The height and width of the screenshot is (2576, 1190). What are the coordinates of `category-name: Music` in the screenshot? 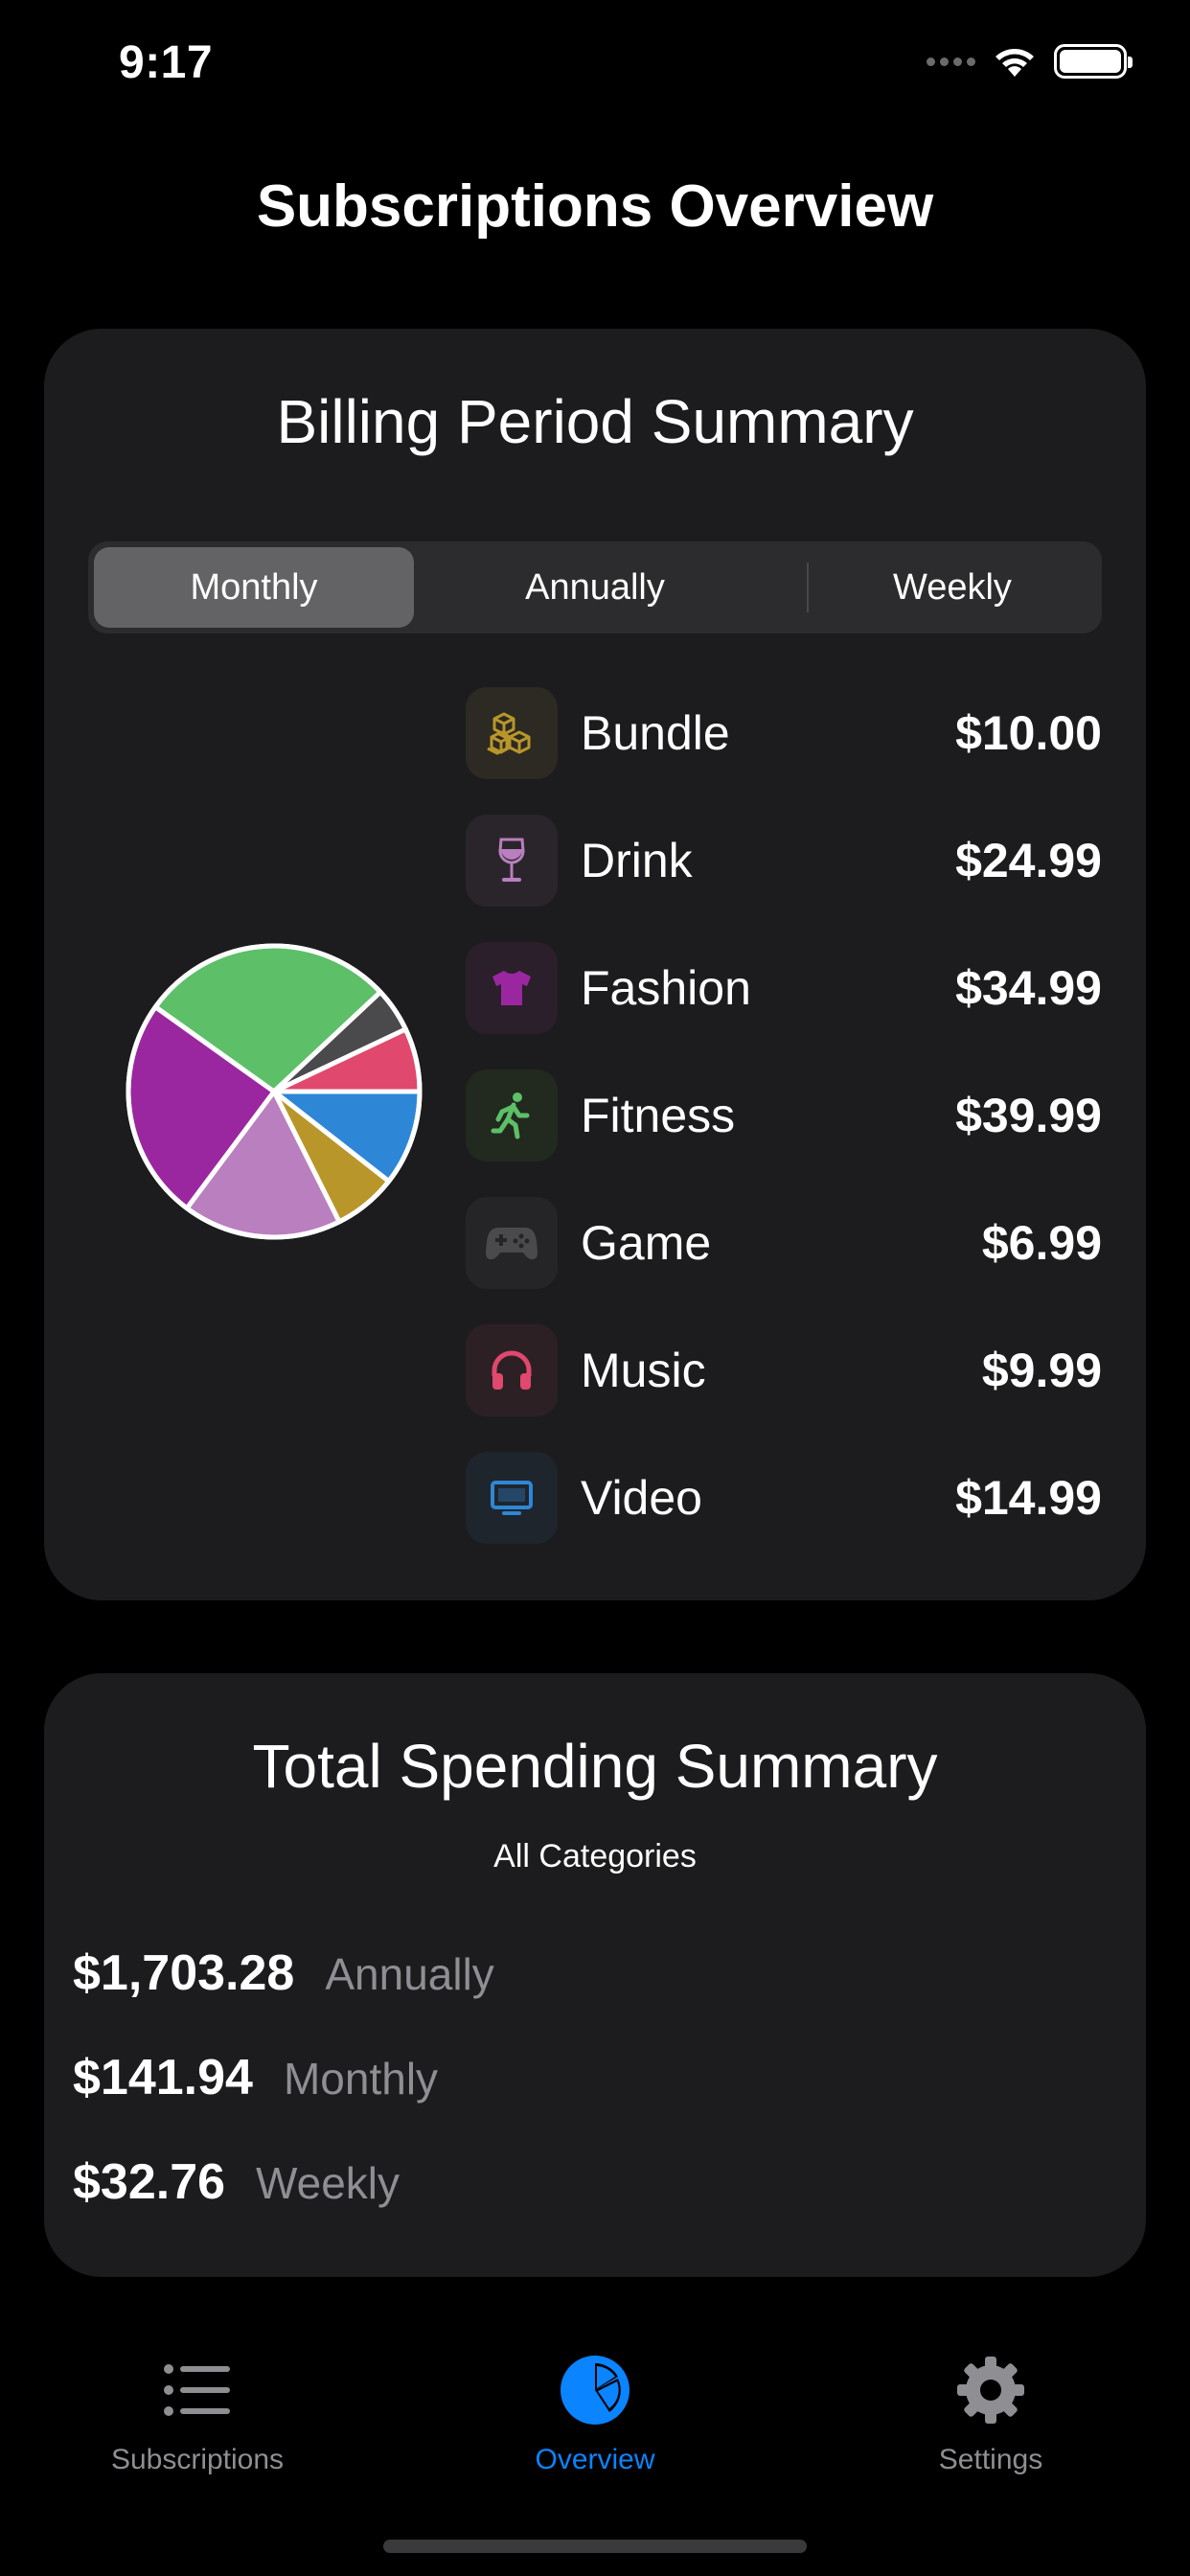 It's located at (643, 1370).